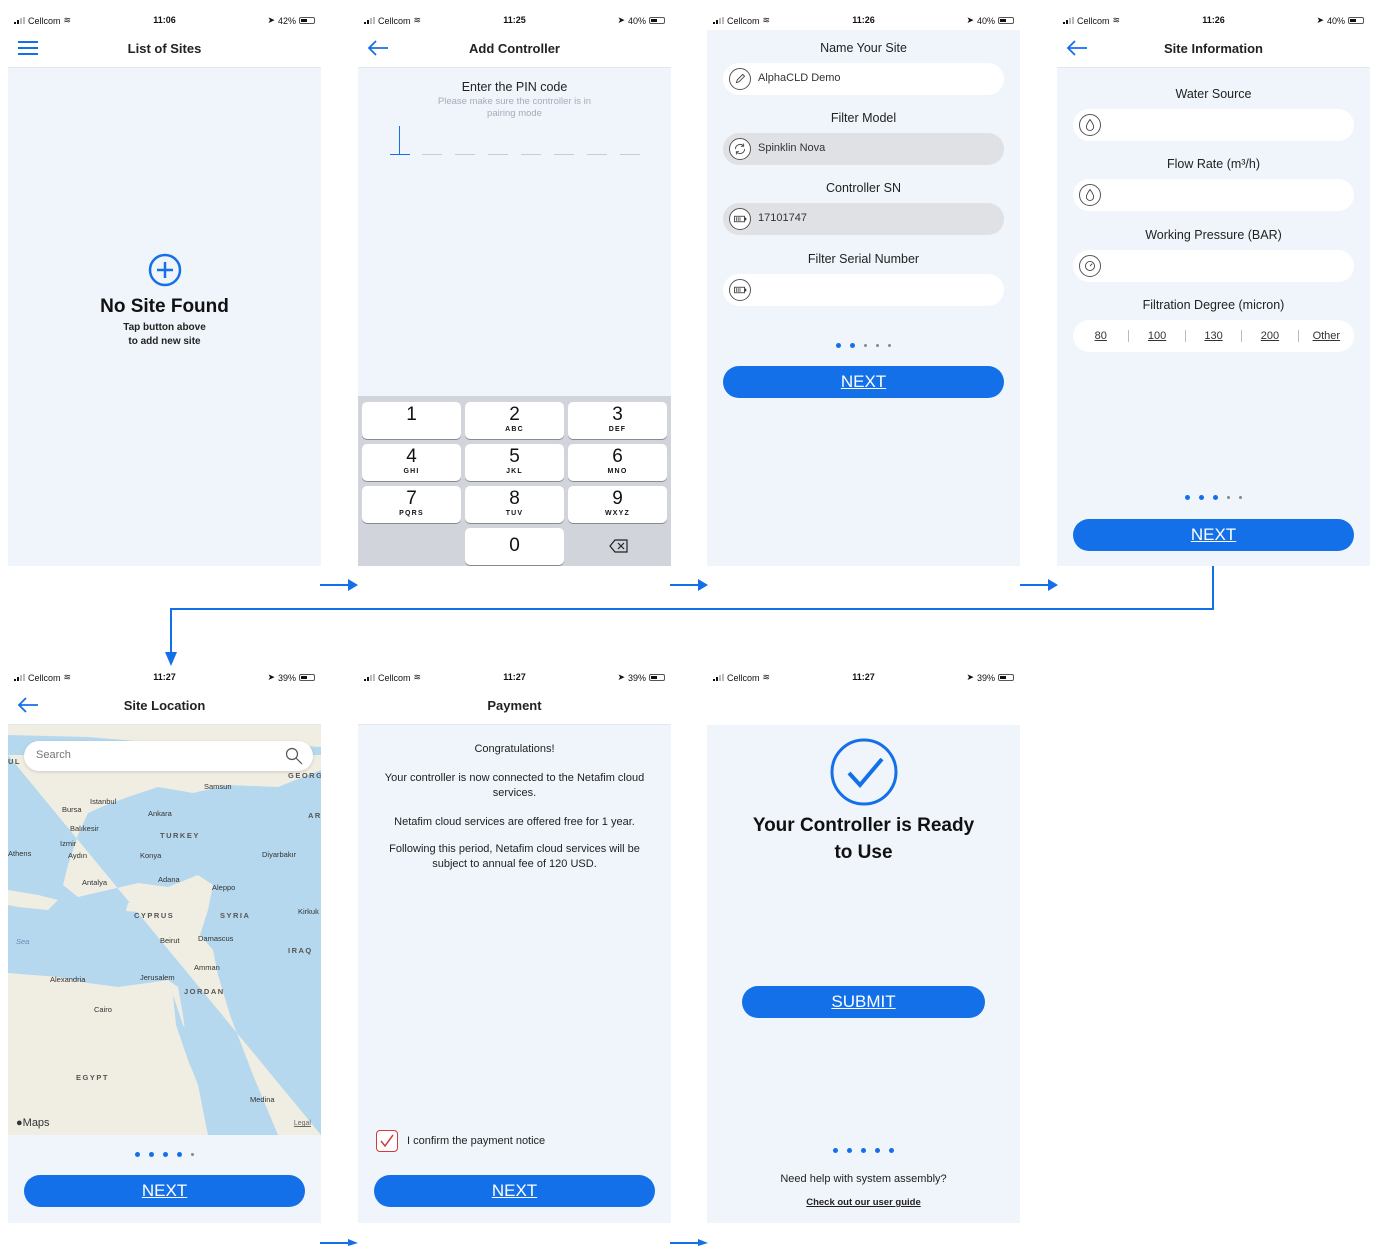 The height and width of the screenshot is (1246, 1375). I want to click on confirm-checkbox, so click(387, 1141).